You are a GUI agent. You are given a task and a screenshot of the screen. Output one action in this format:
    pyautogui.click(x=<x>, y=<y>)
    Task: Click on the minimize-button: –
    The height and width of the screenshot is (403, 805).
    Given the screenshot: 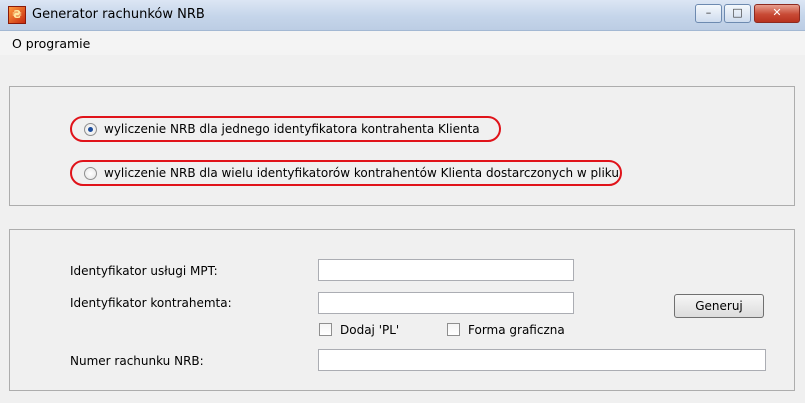 What is the action you would take?
    pyautogui.click(x=708, y=13)
    